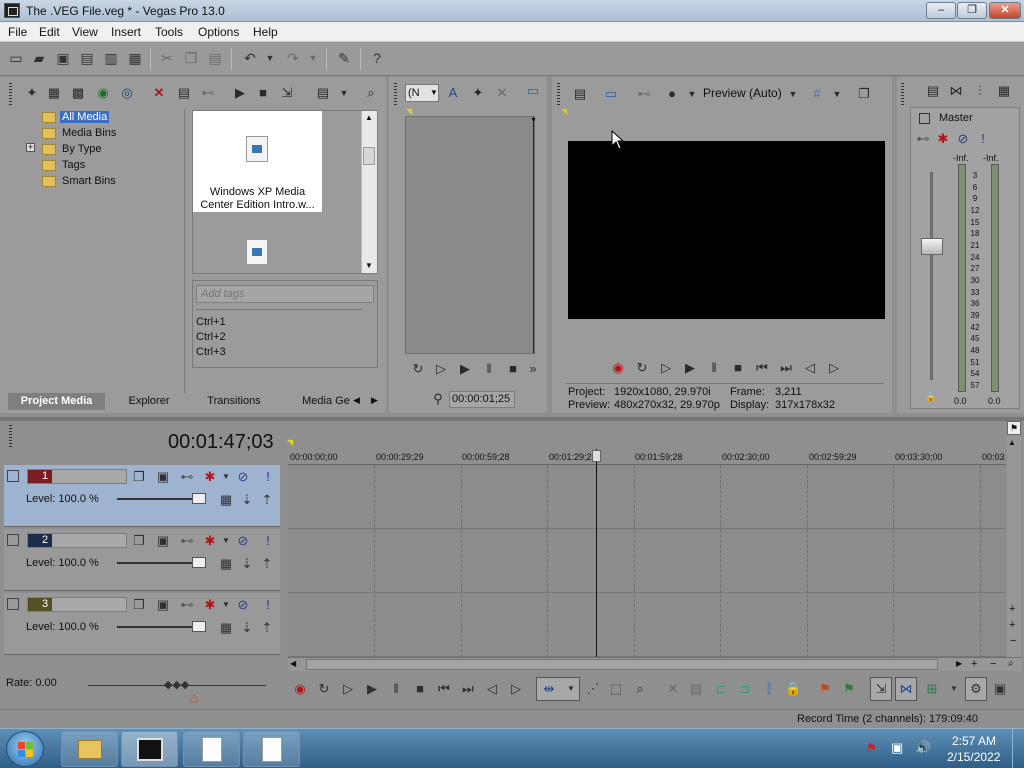 The image size is (1024, 768). Describe the element at coordinates (127, 93) in the screenshot. I see `search-media-icon: ◎` at that location.